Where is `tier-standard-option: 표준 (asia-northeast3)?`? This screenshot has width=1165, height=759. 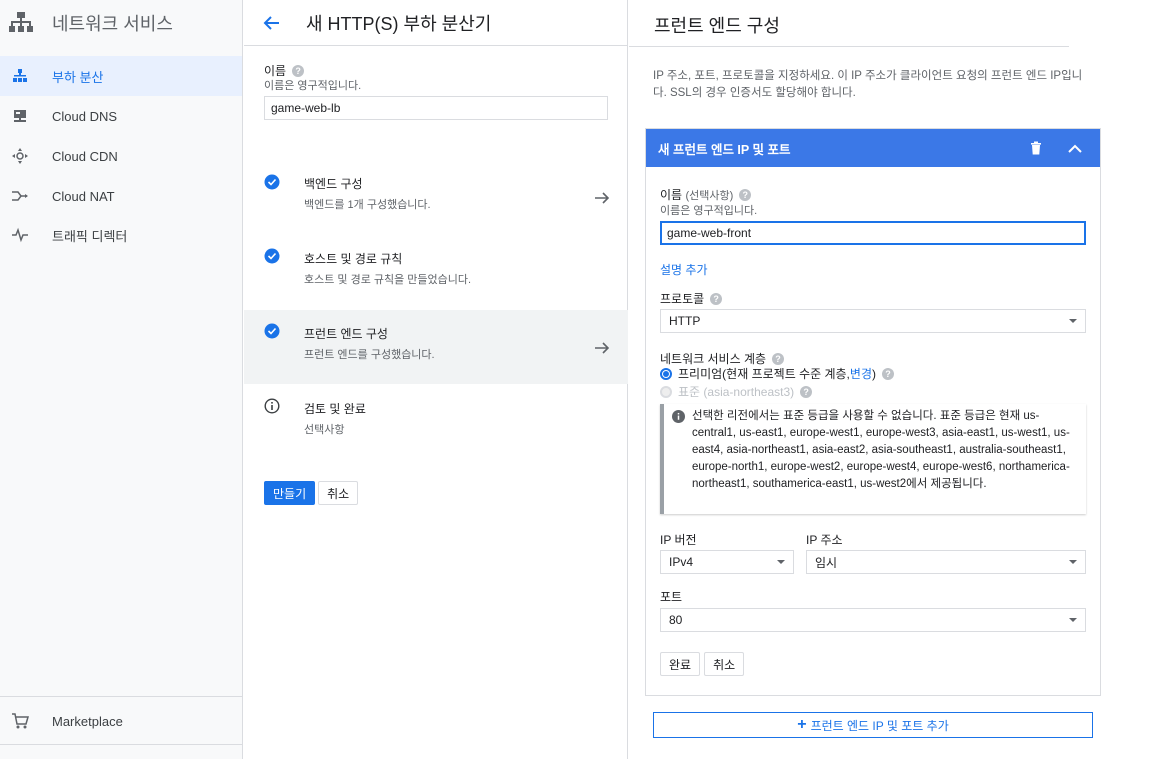
tier-standard-option: 표준 (asia-northeast3)? is located at coordinates (736, 391).